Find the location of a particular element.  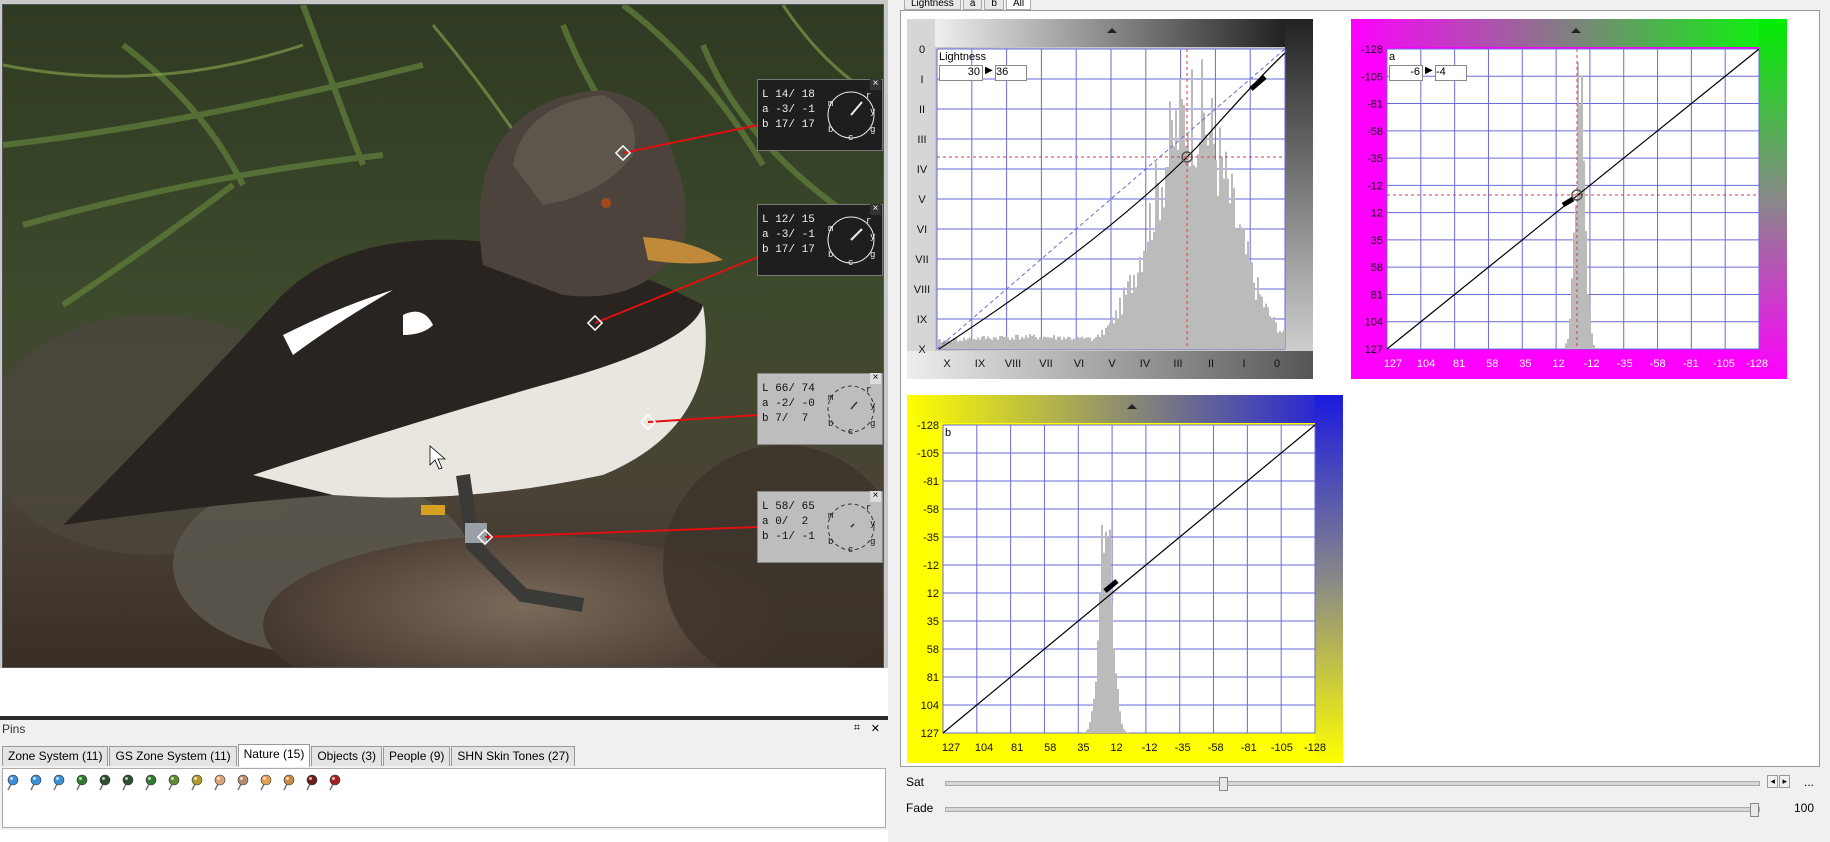

readout-a: a -3/ -1 is located at coordinates (788, 110).